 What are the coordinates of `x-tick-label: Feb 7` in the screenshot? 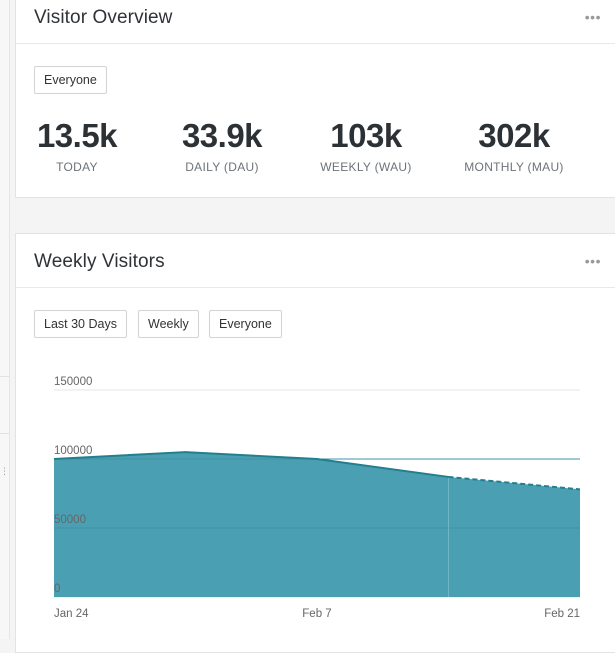 It's located at (316, 614).